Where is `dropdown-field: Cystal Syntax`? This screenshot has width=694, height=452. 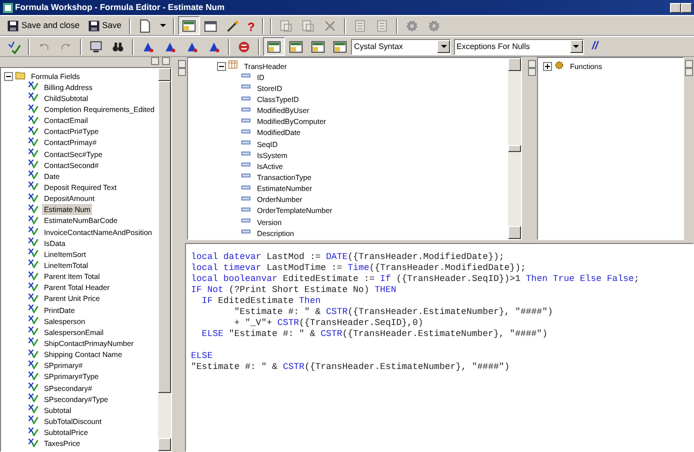
dropdown-field: Cystal Syntax is located at coordinates (401, 46).